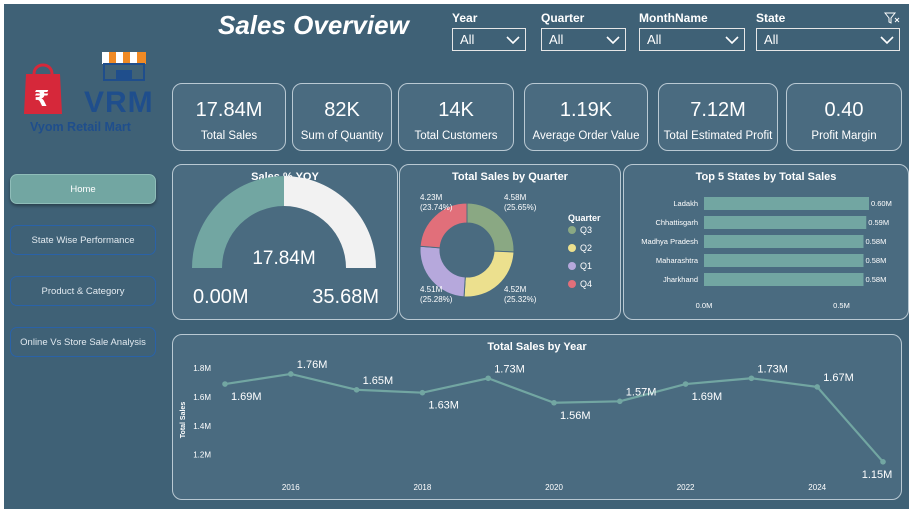 This screenshot has height=514, width=913. I want to click on bar-value-label: 0.59M, so click(878, 222).